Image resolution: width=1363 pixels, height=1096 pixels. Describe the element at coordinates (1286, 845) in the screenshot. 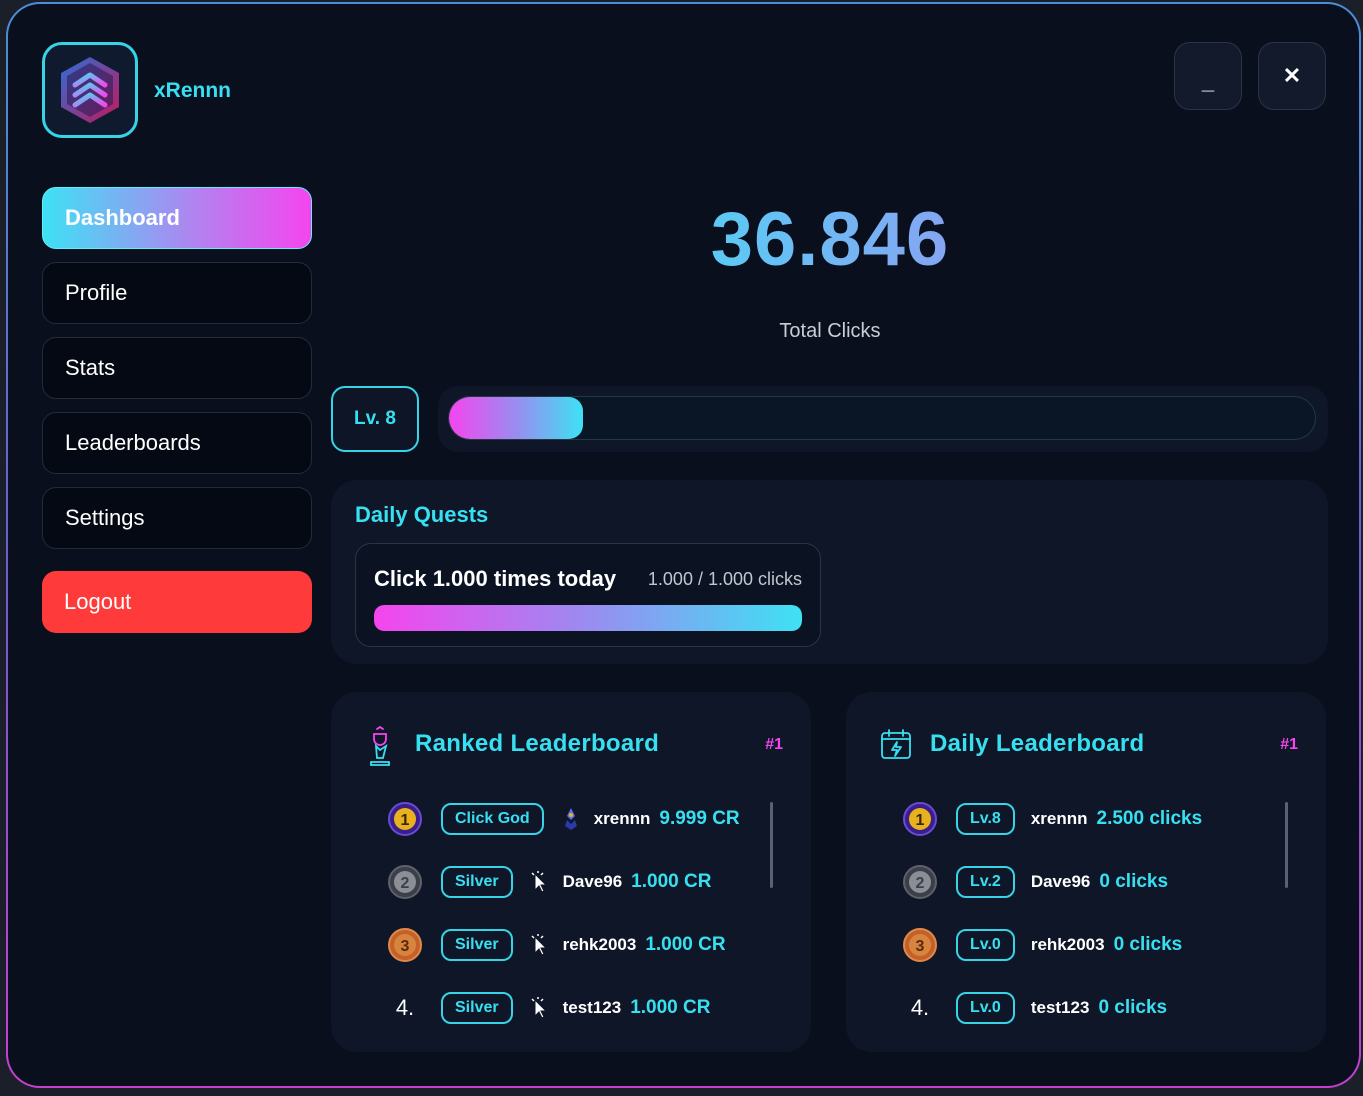

I see `daily-scrollbar` at that location.